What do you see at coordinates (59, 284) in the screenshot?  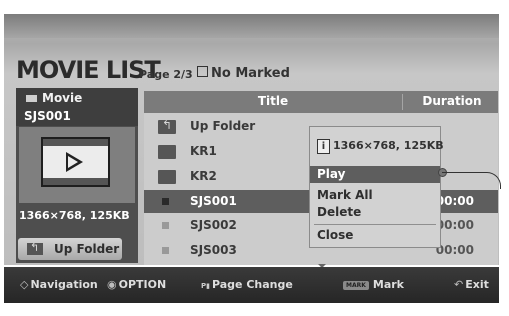 I see `footer-navigation: ◇ Navigation` at bounding box center [59, 284].